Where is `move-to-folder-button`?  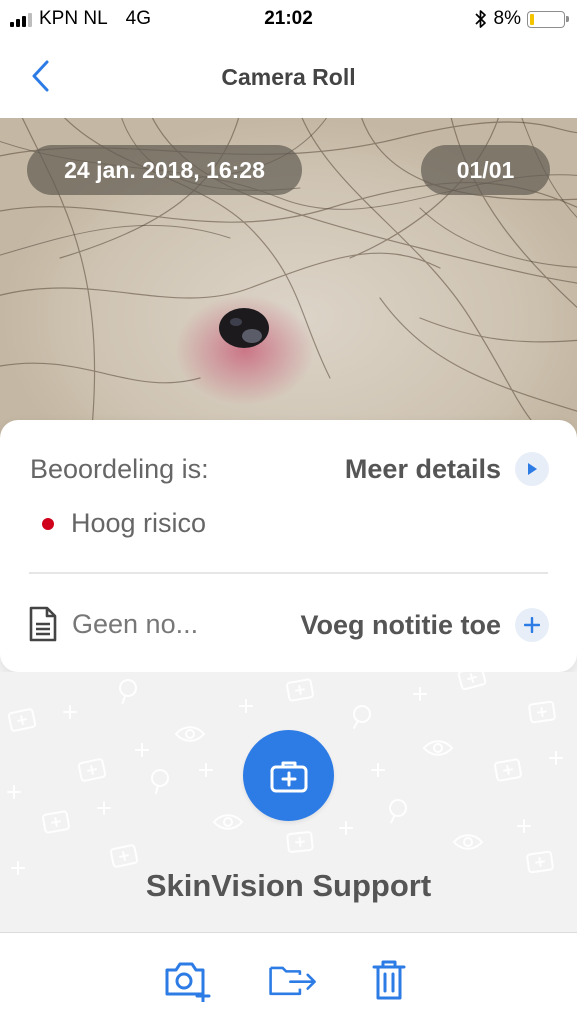
move-to-folder-button is located at coordinates (293, 980).